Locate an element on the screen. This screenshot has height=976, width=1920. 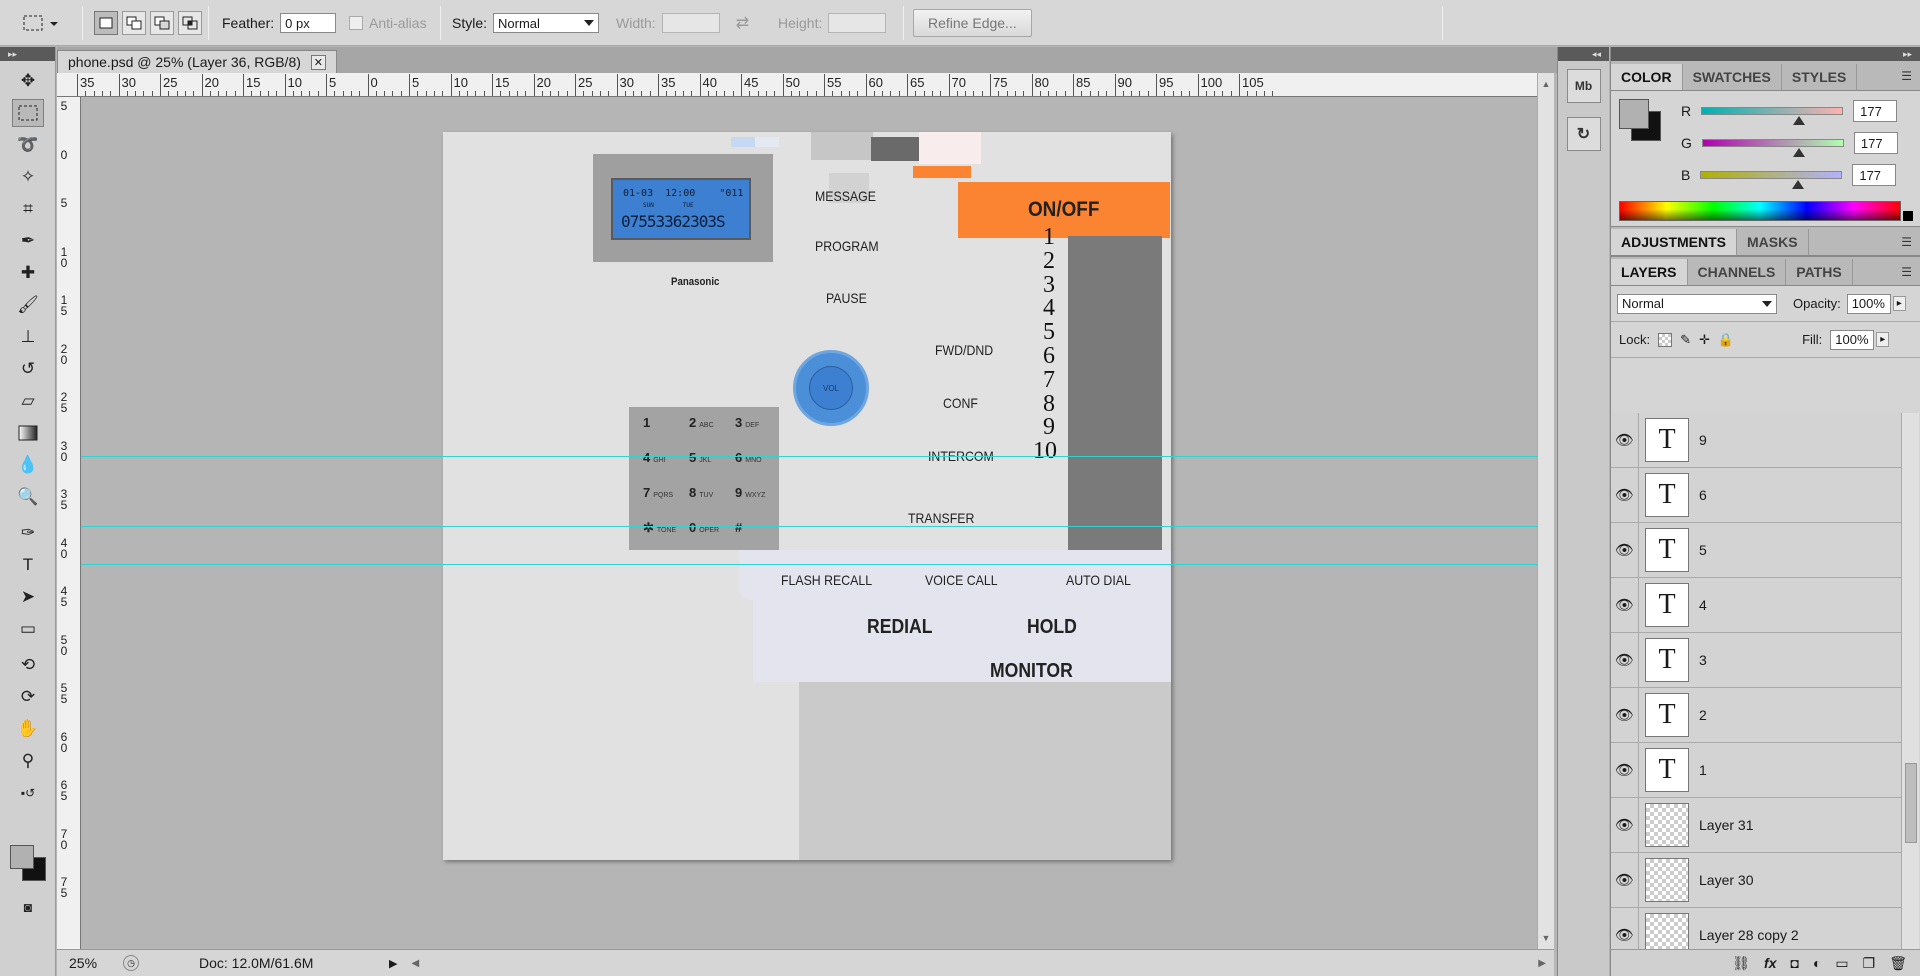
keypad-key: 0 OPER is located at coordinates (704, 527).